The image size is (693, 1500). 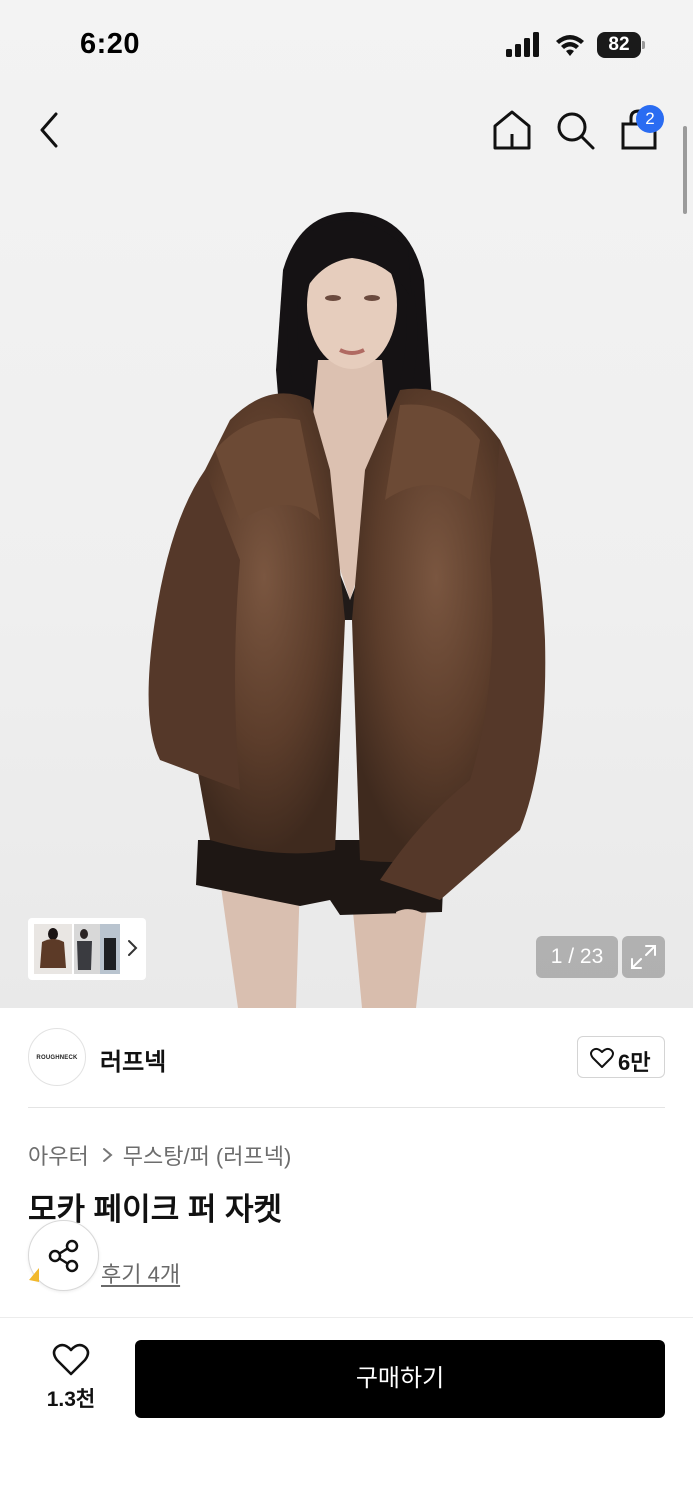 I want to click on wifi-icon, so click(x=570, y=45).